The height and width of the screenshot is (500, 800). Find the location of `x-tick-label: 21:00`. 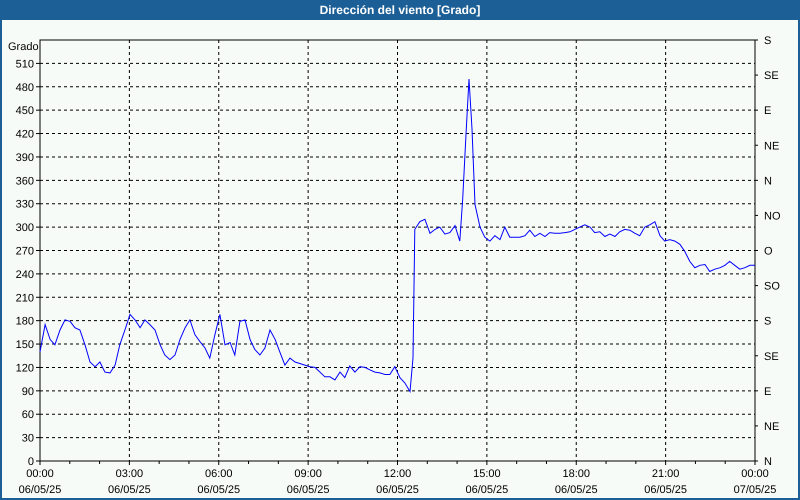

x-tick-label: 21:00 is located at coordinates (666, 474).